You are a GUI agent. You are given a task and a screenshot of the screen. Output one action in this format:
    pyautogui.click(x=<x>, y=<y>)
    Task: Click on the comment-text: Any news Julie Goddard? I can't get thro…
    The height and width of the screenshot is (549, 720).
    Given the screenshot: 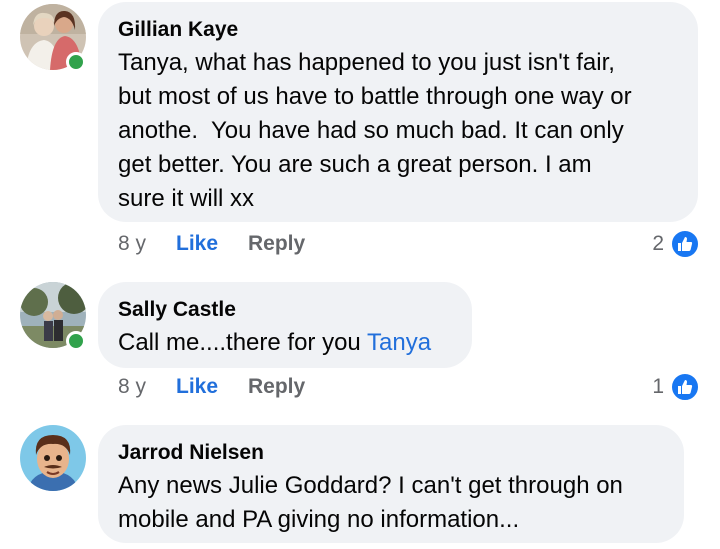 What is the action you would take?
    pyautogui.click(x=391, y=503)
    